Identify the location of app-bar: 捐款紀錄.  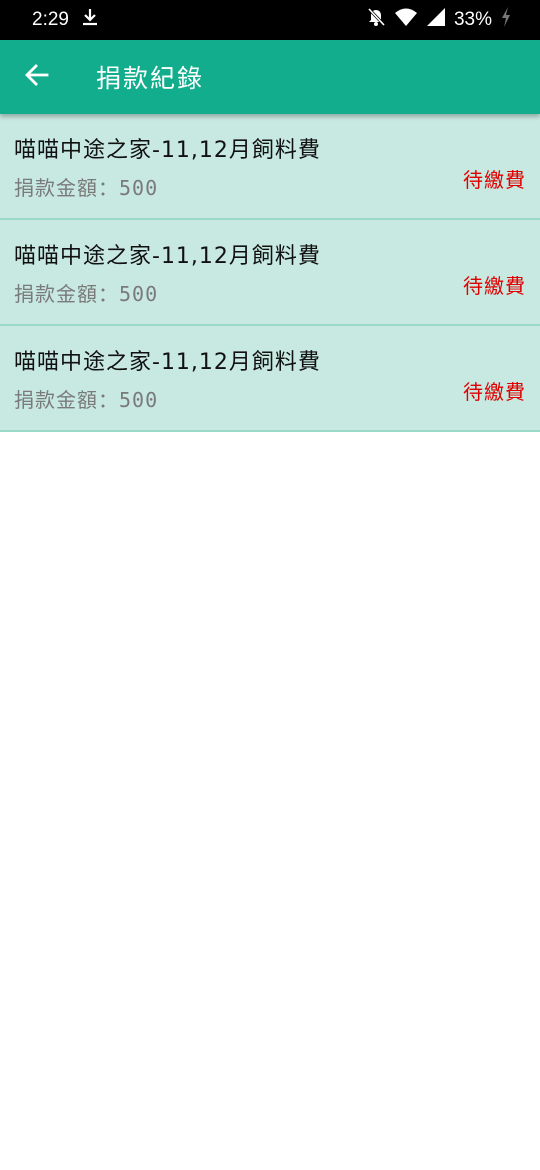
(270, 77).